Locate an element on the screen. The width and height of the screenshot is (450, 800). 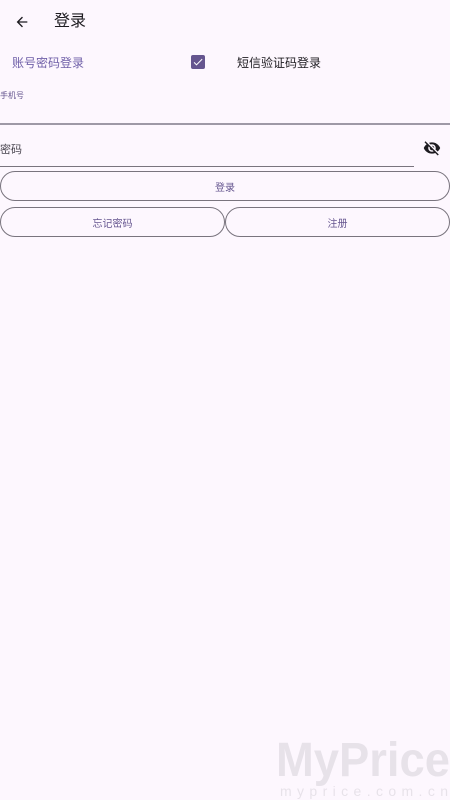
check-icon is located at coordinates (198, 62).